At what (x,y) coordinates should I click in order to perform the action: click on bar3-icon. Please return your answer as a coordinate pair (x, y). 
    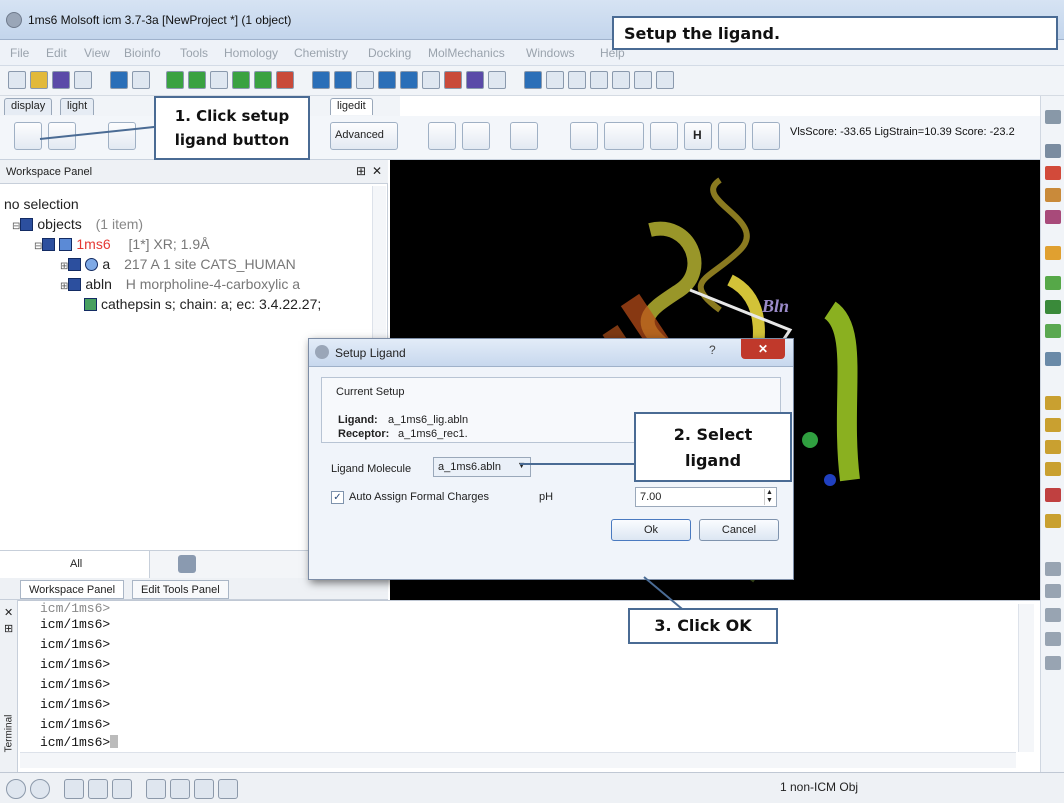
    Looking at the image, I should click on (577, 80).